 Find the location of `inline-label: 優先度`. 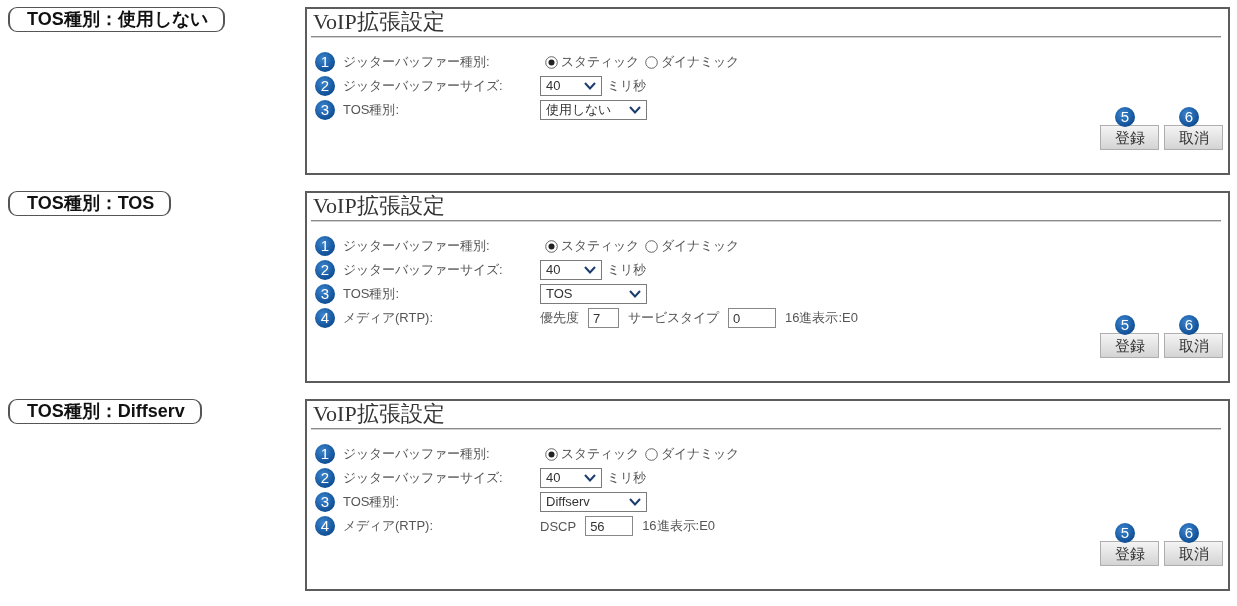

inline-label: 優先度 is located at coordinates (559, 318).